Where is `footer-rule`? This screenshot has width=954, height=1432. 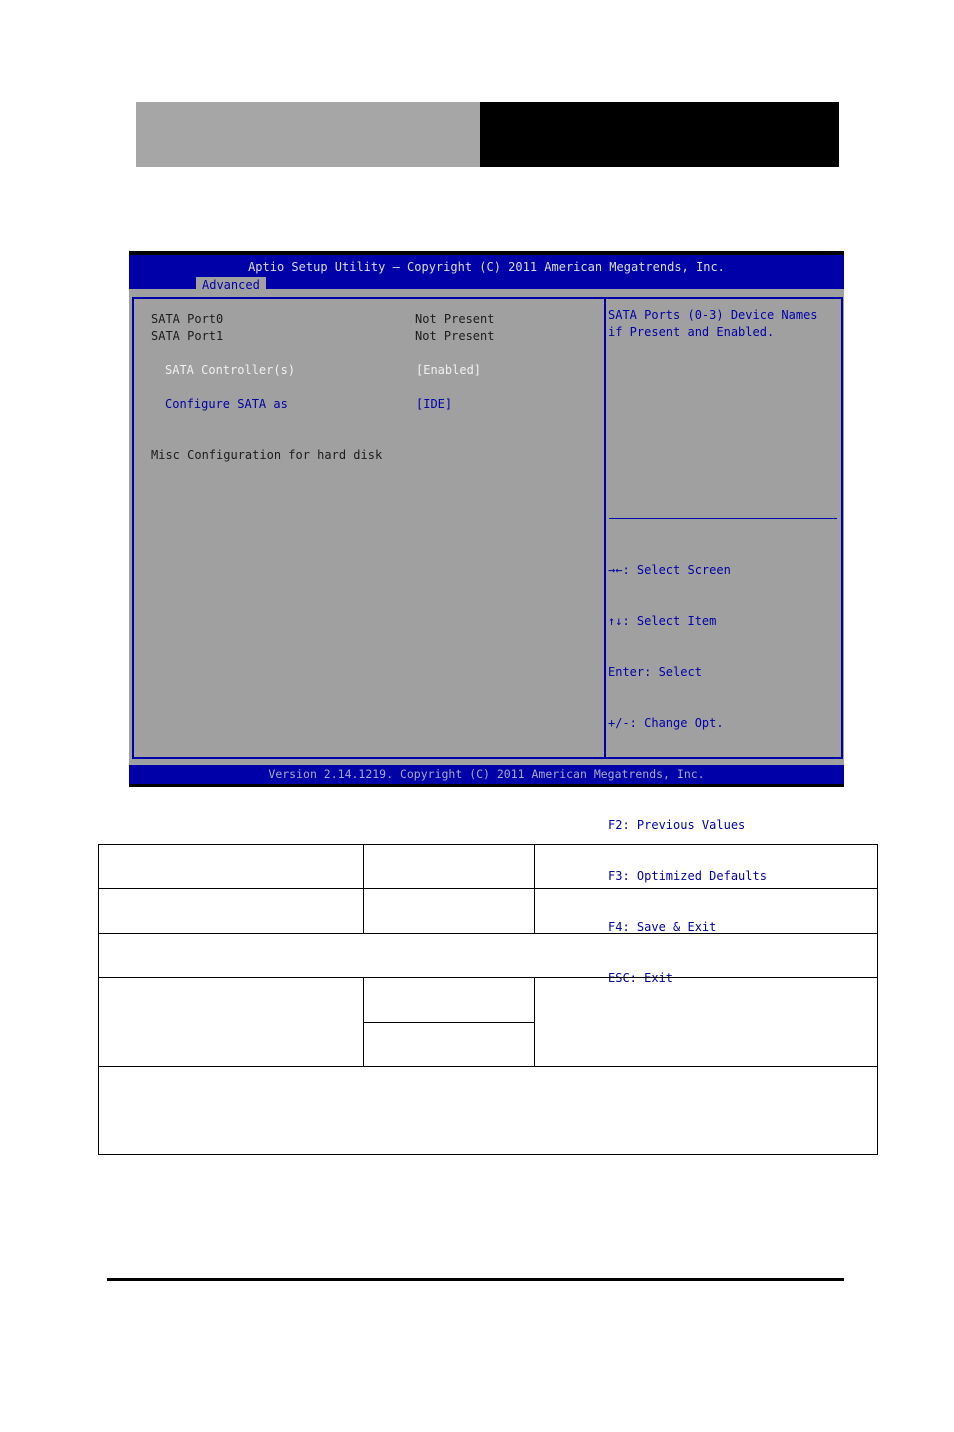 footer-rule is located at coordinates (475, 1279).